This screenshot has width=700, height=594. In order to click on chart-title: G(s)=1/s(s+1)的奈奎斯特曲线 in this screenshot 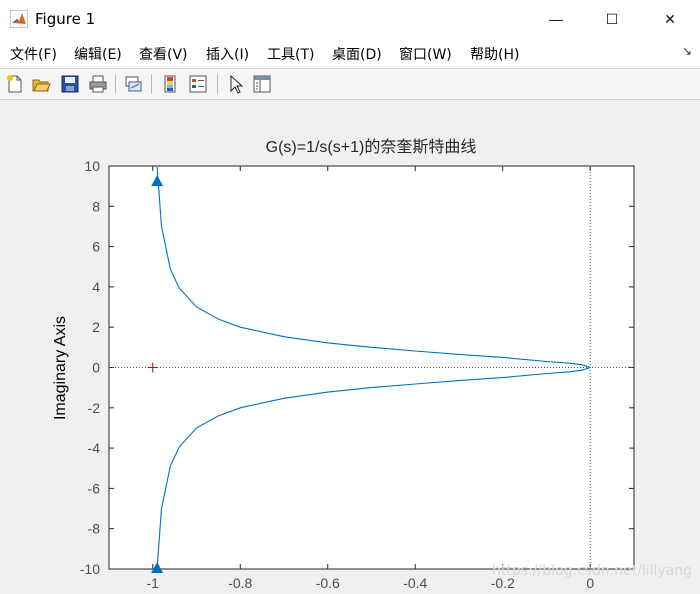, I will do `click(371, 147)`.